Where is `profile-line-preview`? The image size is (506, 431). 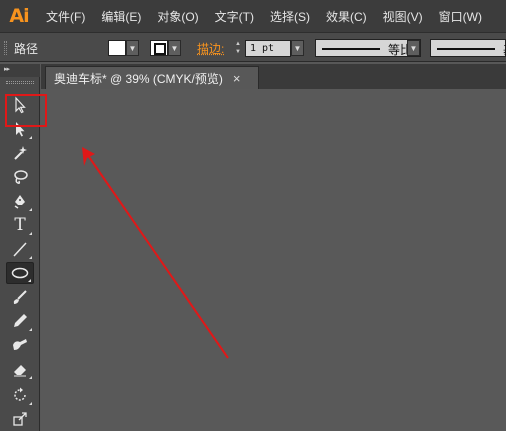 profile-line-preview is located at coordinates (351, 49).